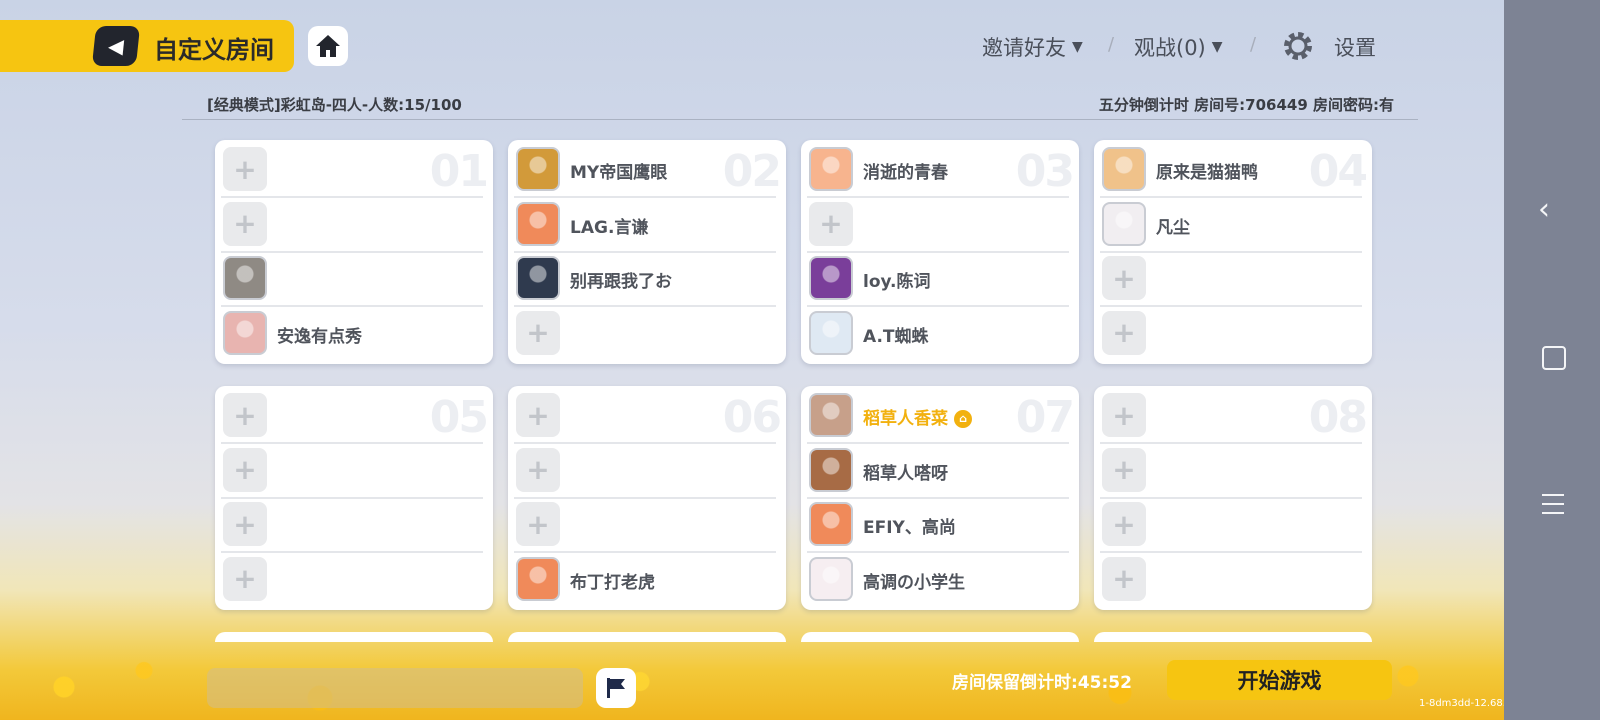 The image size is (1600, 720). What do you see at coordinates (621, 279) in the screenshot?
I see `player-name: 别再跟我了お` at bounding box center [621, 279].